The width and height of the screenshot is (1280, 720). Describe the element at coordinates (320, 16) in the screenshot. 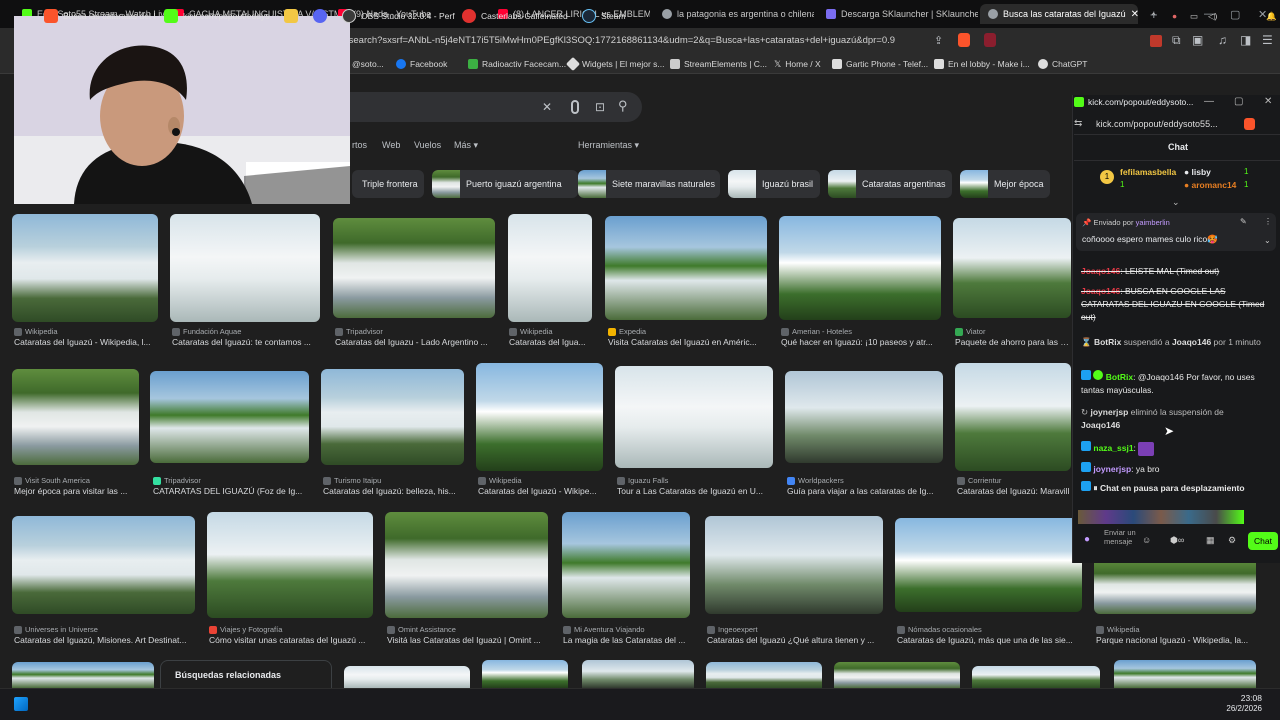

I see `taskbar-discord` at that location.